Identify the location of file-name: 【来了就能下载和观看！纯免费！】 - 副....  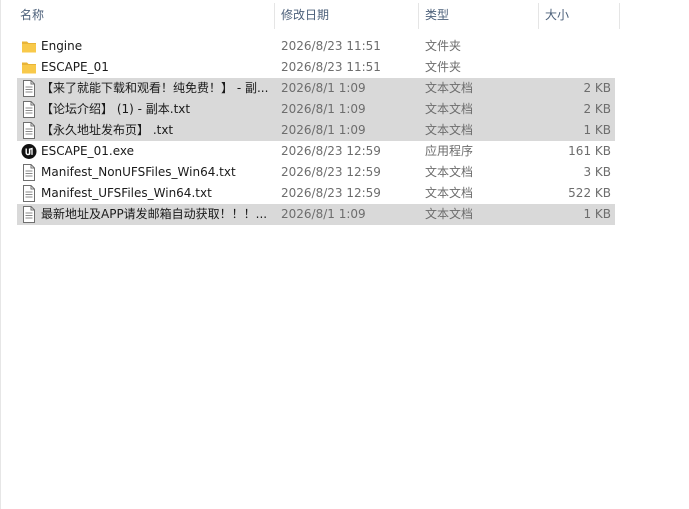
(155, 88).